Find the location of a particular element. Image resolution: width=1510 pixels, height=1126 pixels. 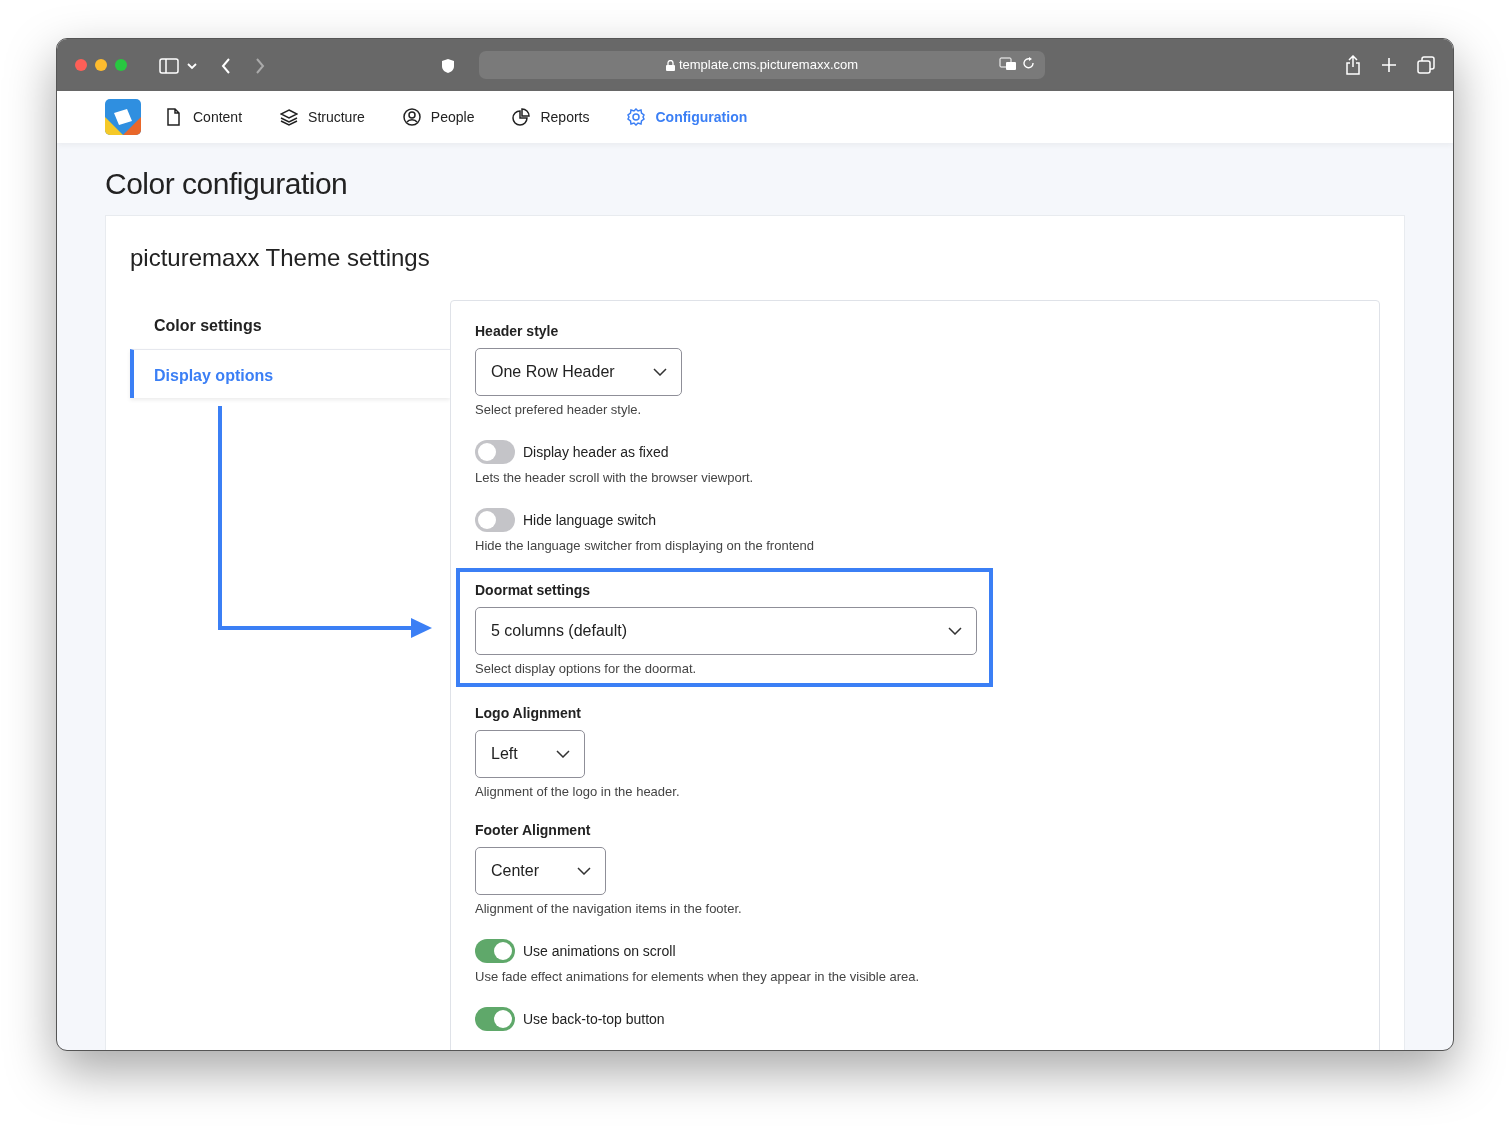

translate-icon is located at coordinates (1008, 64).